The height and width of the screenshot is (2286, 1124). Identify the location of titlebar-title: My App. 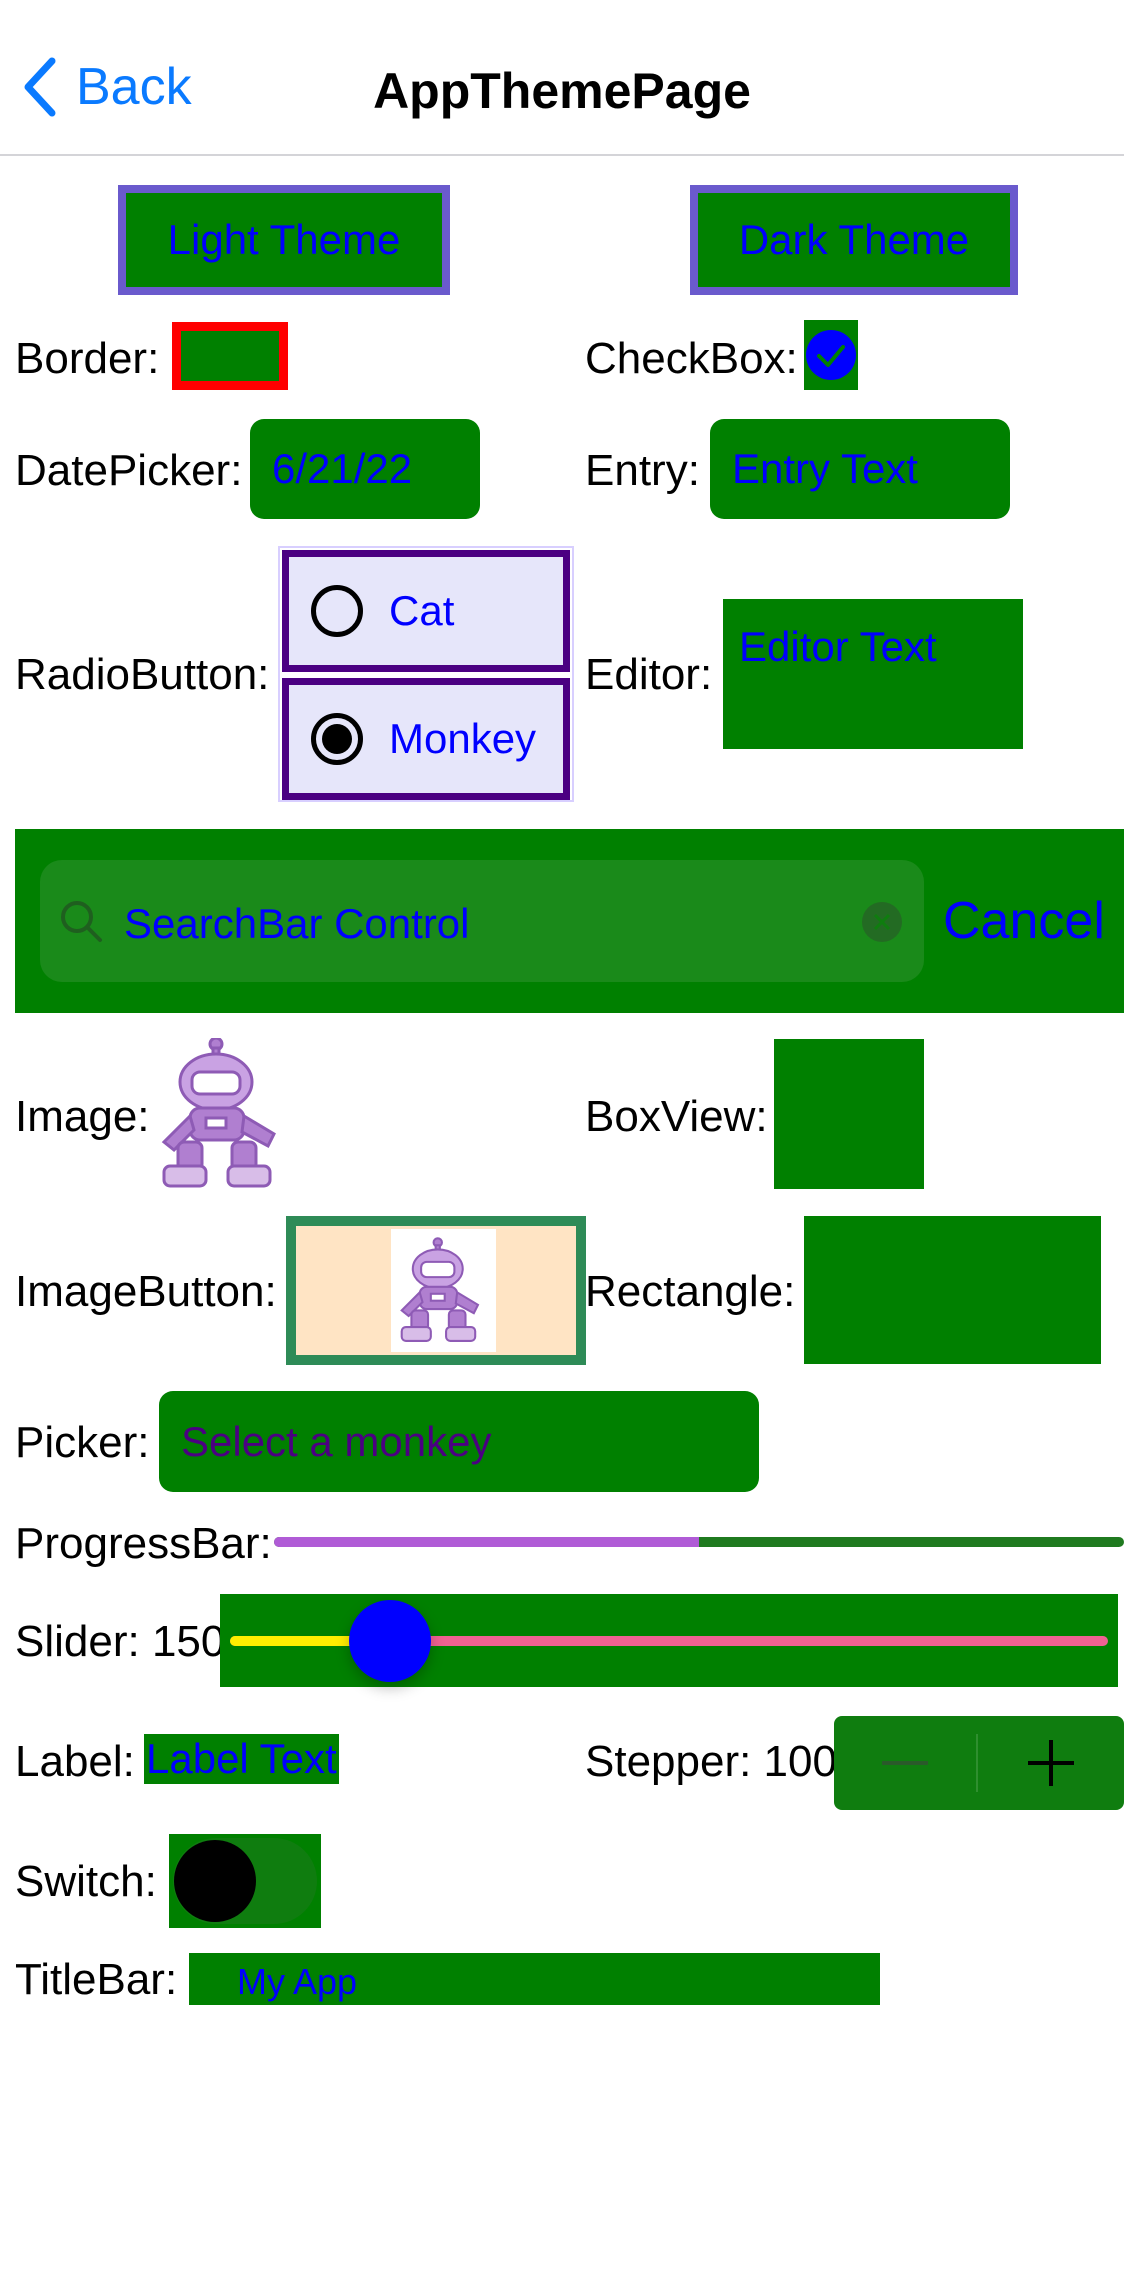
(297, 1981).